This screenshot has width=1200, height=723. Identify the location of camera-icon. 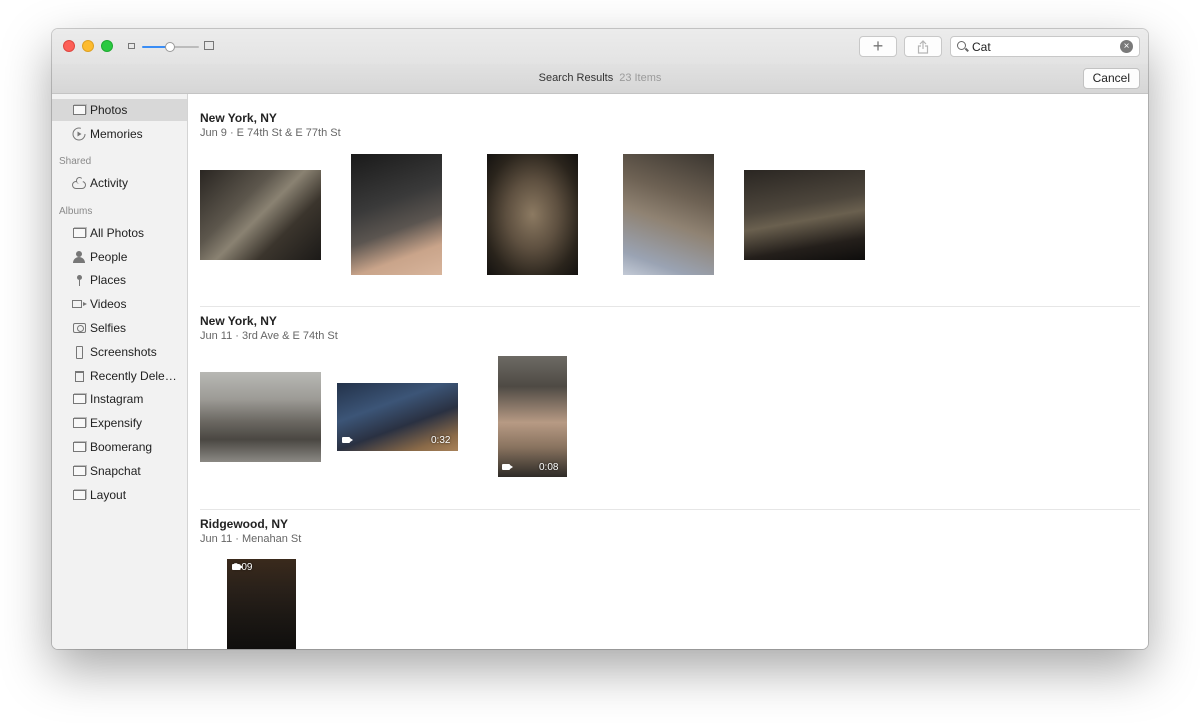
(79, 328).